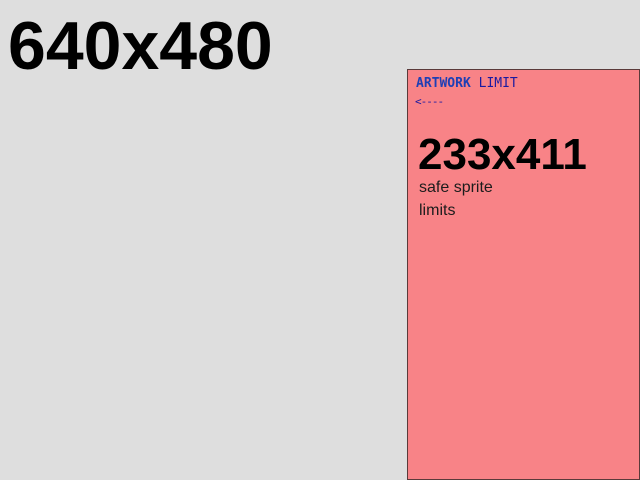 The width and height of the screenshot is (640, 480). What do you see at coordinates (474, 199) in the screenshot?
I see `sprite-caption: safe sprite limits` at bounding box center [474, 199].